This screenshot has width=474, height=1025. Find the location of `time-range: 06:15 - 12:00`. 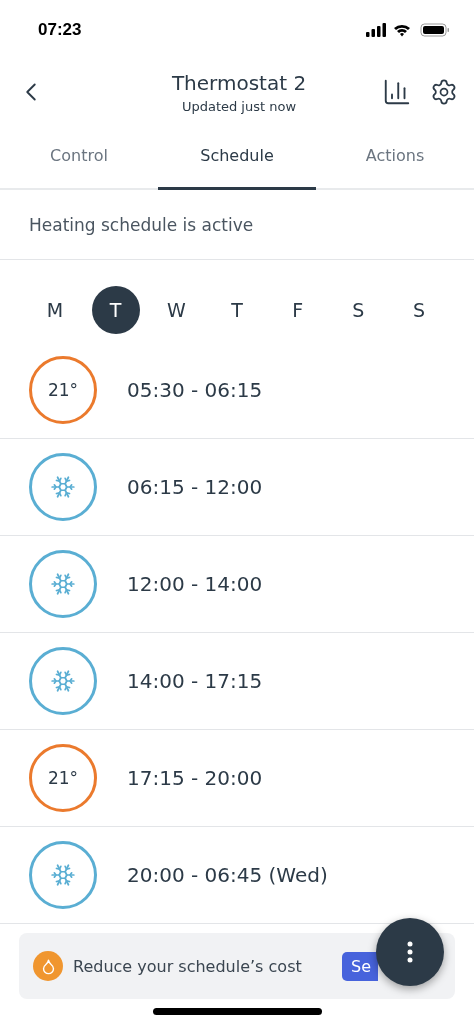

time-range: 06:15 - 12:00 is located at coordinates (195, 487).